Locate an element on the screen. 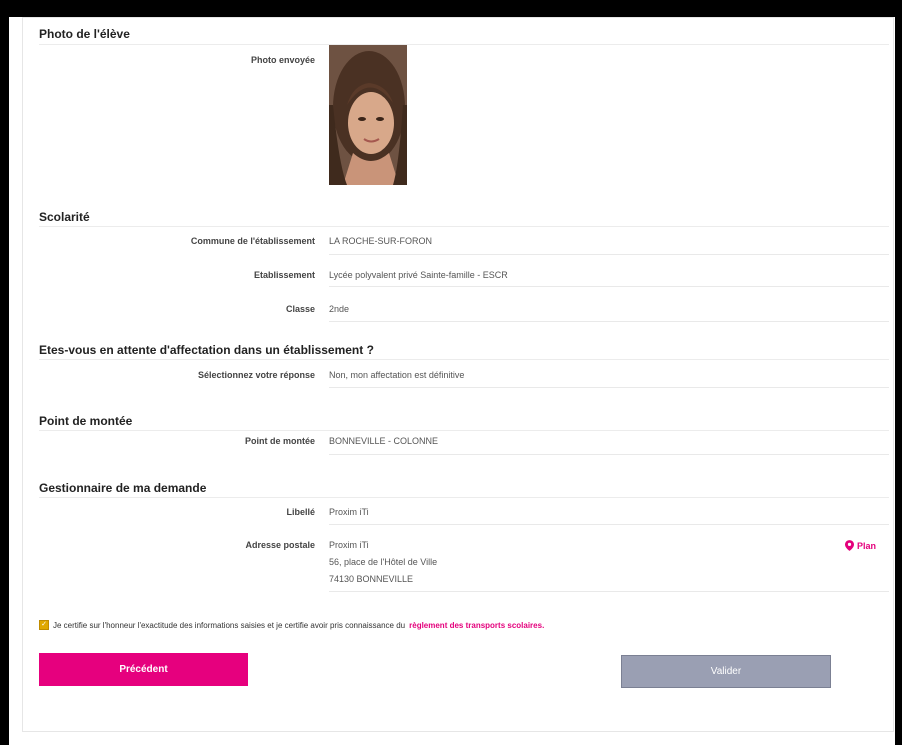 This screenshot has height=745, width=902. label-response: Sélectionnez votre réponse is located at coordinates (256, 375).